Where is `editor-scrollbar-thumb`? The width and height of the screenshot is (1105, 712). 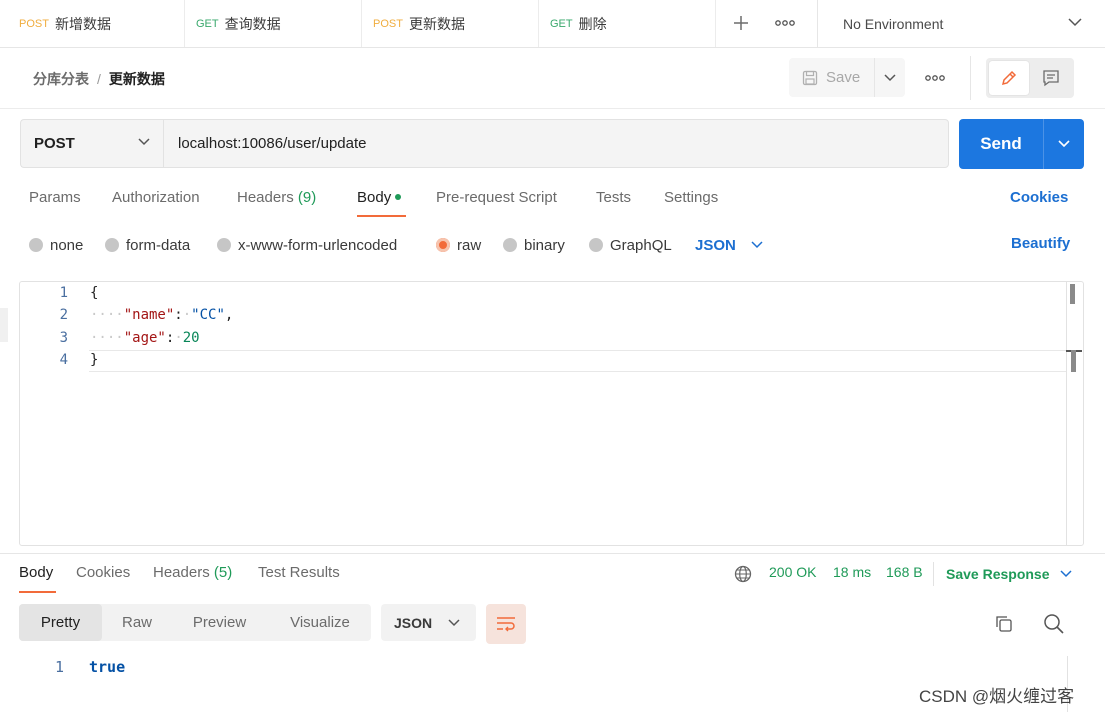
editor-scrollbar-thumb is located at coordinates (1072, 294).